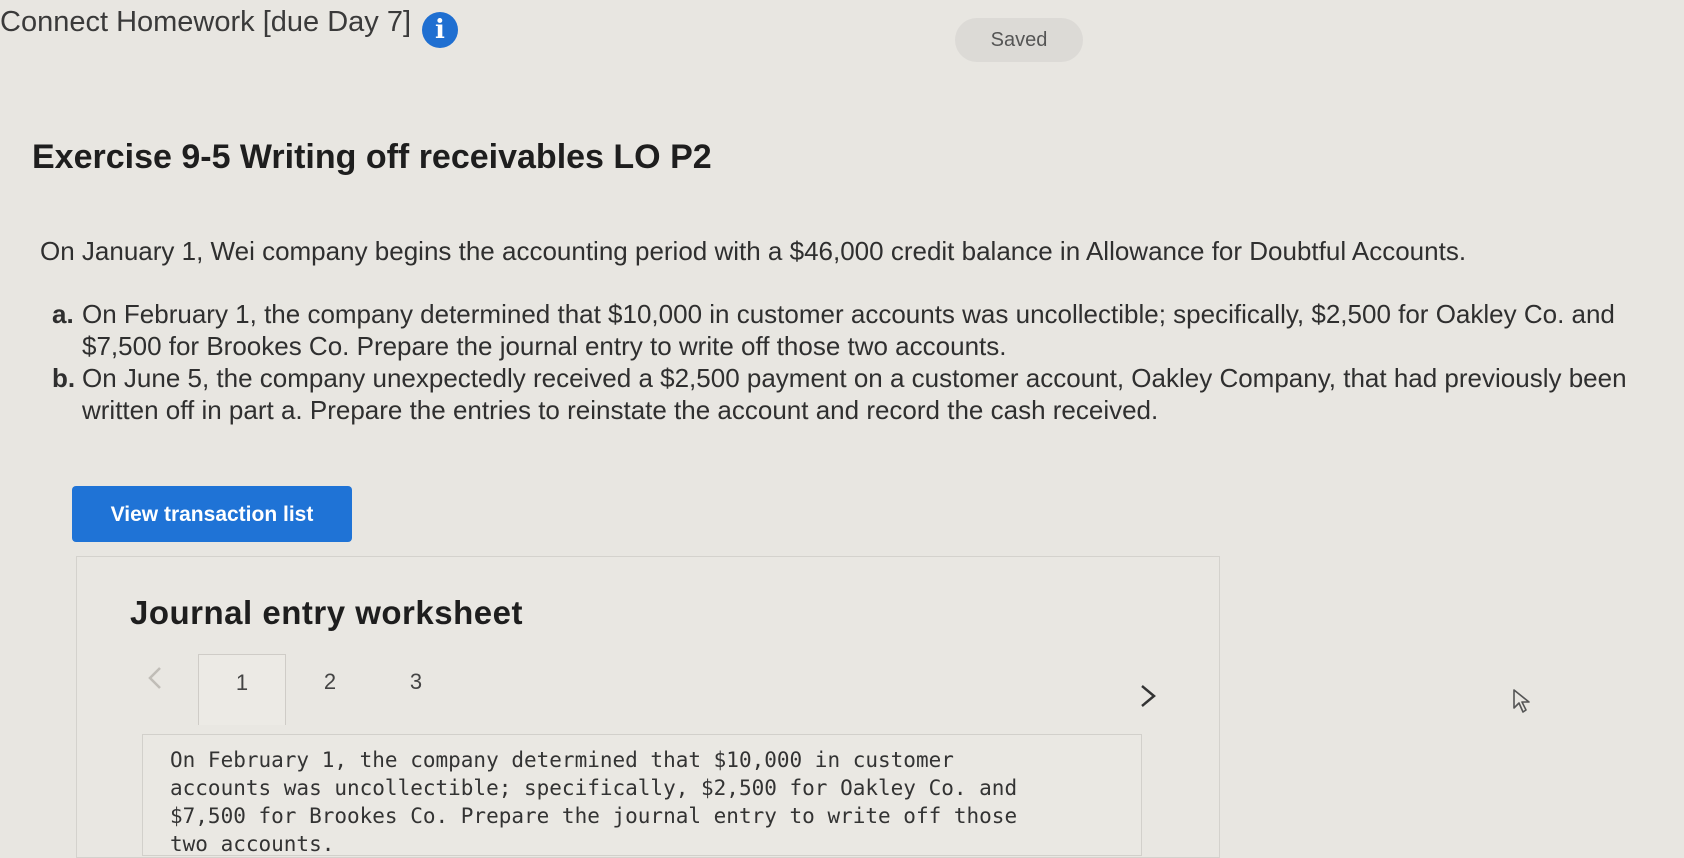 Image resolution: width=1684 pixels, height=858 pixels. What do you see at coordinates (64, 378) in the screenshot?
I see `part-b-letter: b.` at bounding box center [64, 378].